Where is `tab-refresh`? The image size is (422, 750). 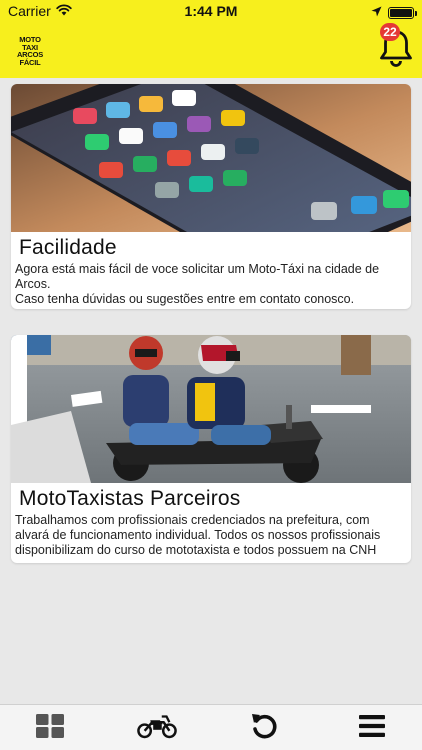 tab-refresh is located at coordinates (264, 726).